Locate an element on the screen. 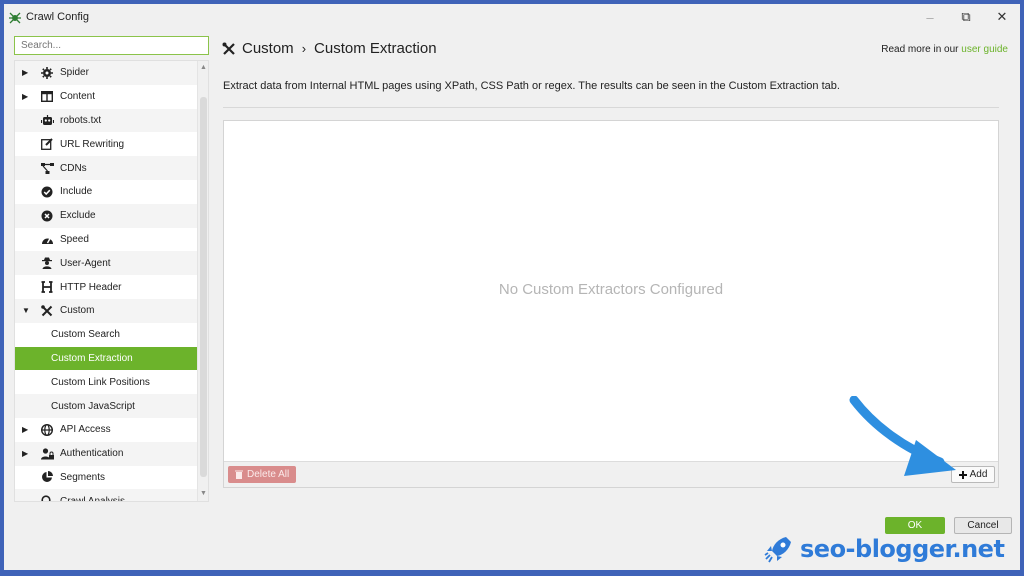 The image size is (1024, 576). sidebar-item-crawl-analysis: ▶Crawl Analysis is located at coordinates (106, 495).